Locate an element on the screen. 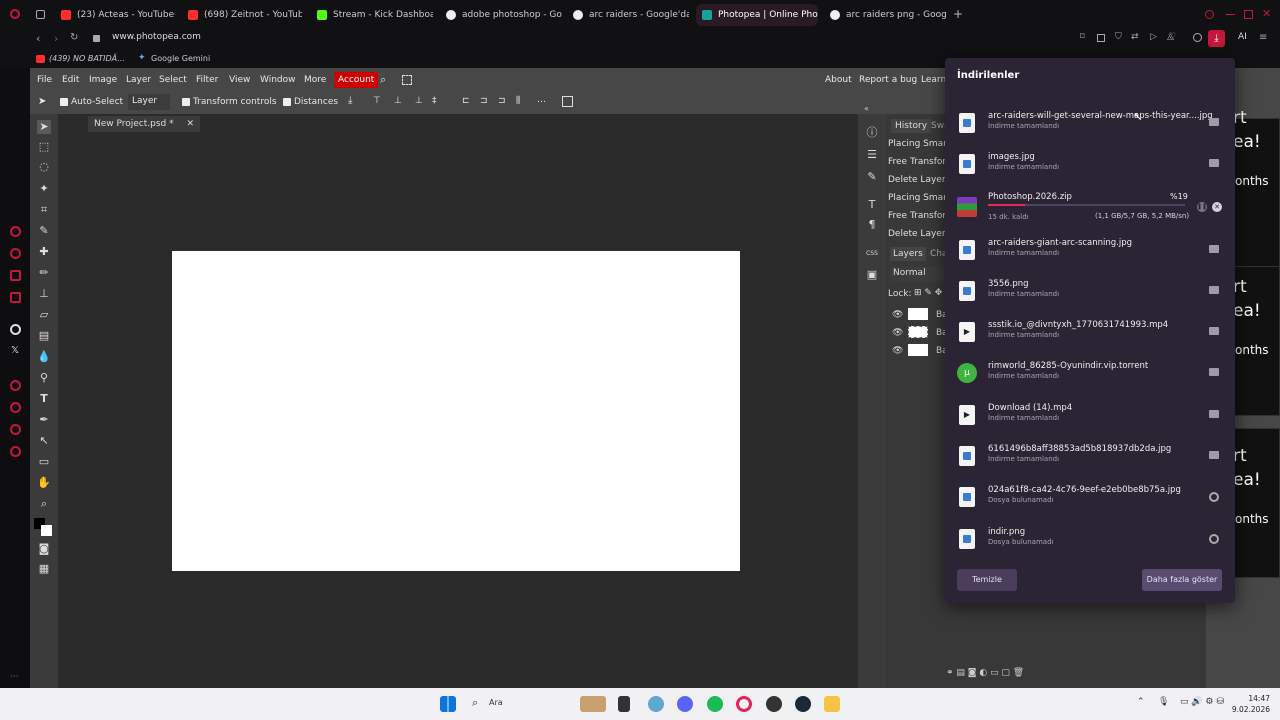 This screenshot has width=1280, height=720. menu-image: Image is located at coordinates (103, 80).